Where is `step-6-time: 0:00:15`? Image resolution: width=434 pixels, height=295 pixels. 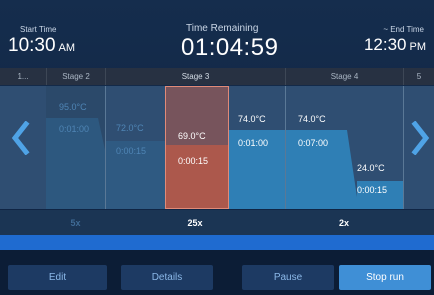 step-6-time: 0:00:15 is located at coordinates (372, 190).